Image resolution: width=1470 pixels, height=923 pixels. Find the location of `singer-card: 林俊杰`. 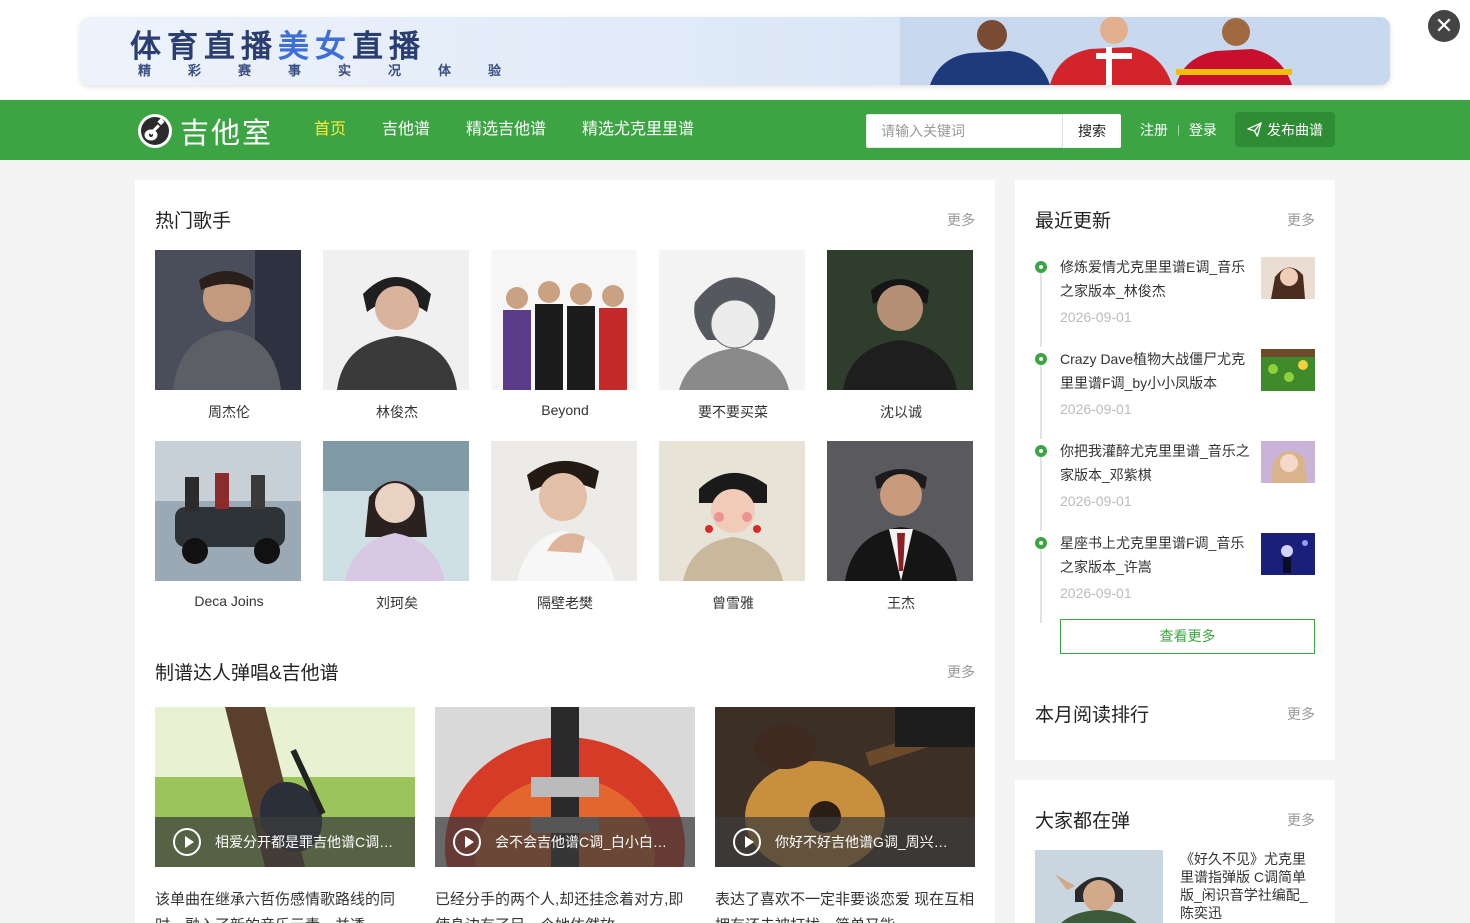

singer-card: 林俊杰 is located at coordinates (397, 336).